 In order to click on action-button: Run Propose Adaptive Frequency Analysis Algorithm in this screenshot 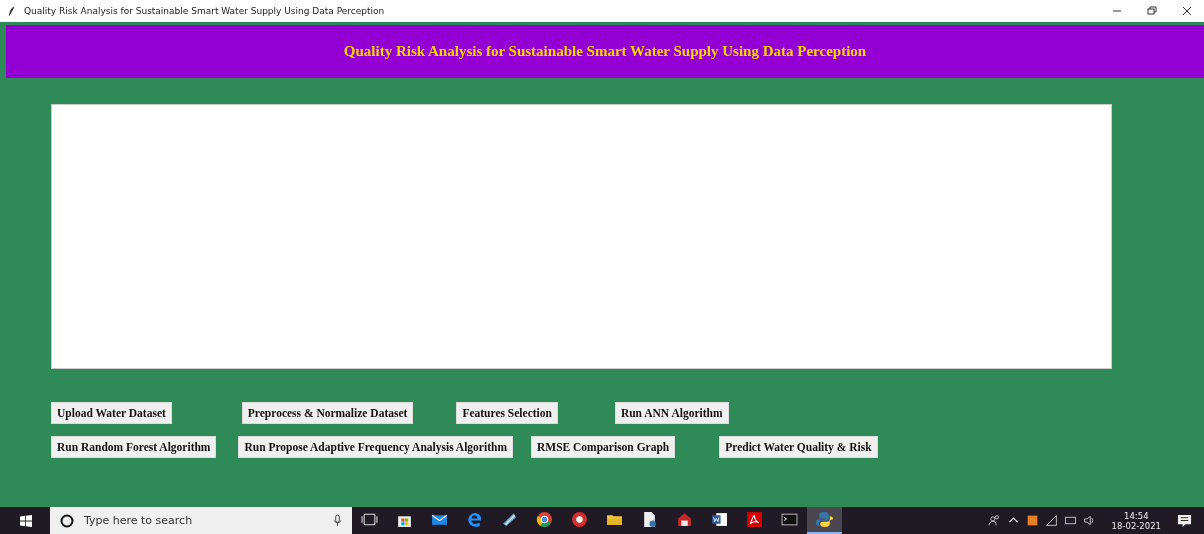, I will do `click(375, 447)`.